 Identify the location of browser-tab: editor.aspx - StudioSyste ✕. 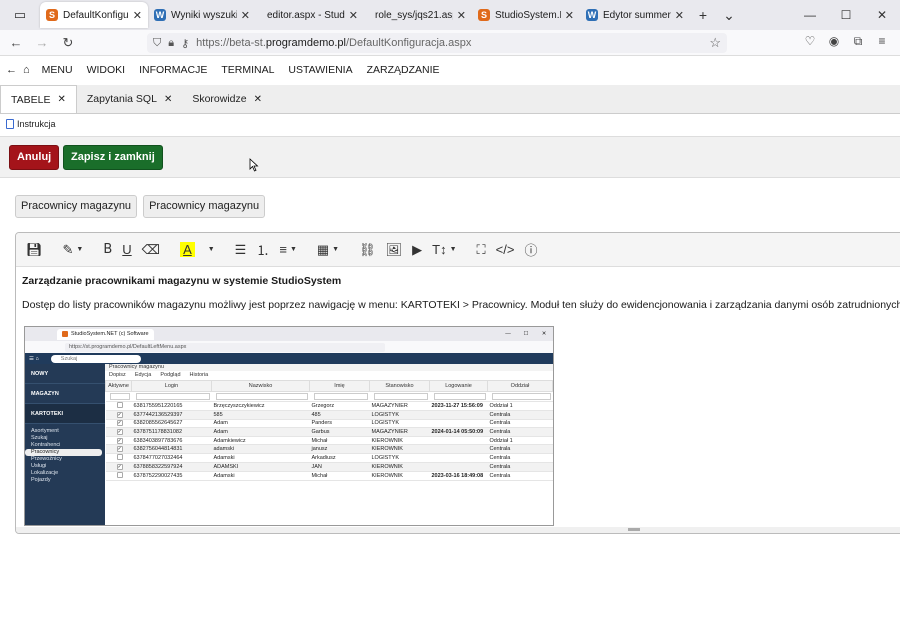
(310, 15).